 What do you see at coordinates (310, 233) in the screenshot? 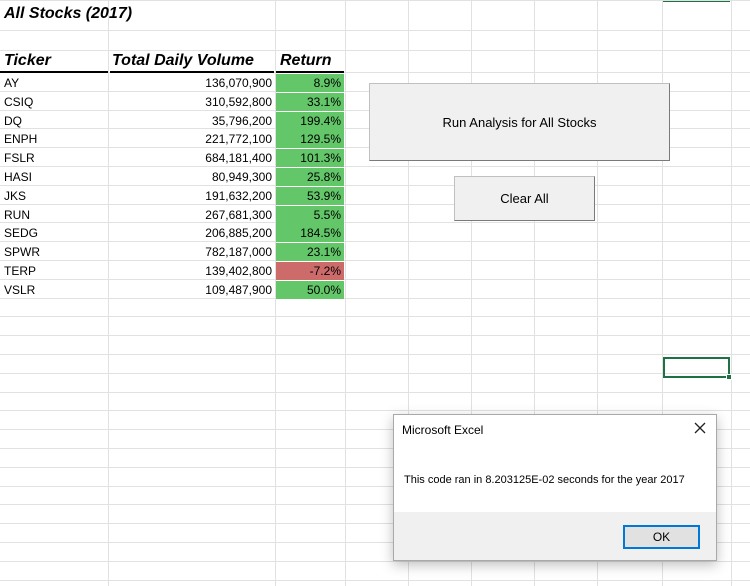
I see `return-cell: 184.5%` at bounding box center [310, 233].